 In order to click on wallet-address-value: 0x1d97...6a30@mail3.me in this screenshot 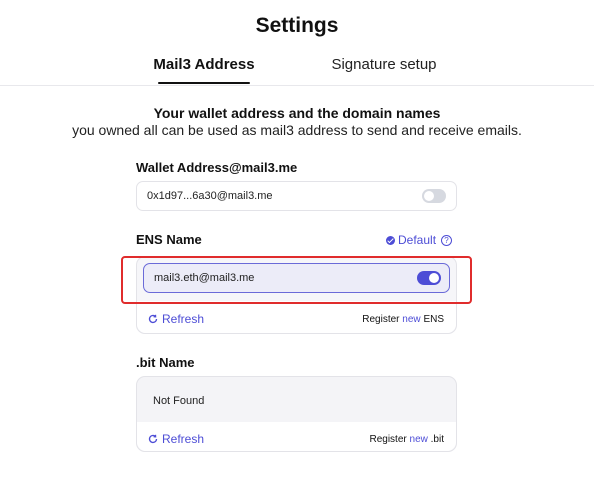, I will do `click(210, 196)`.